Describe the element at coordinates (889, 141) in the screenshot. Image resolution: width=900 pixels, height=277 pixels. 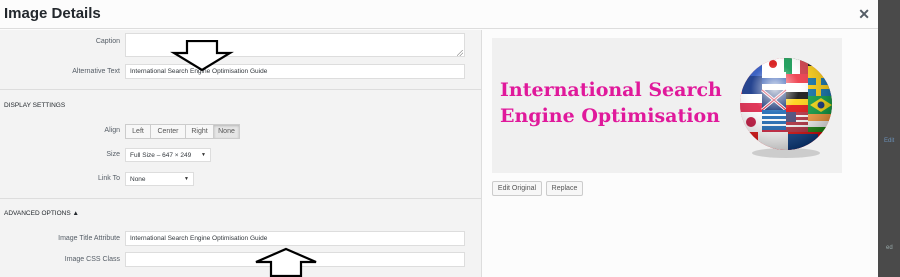
I see `background-edit-link: Edit` at that location.